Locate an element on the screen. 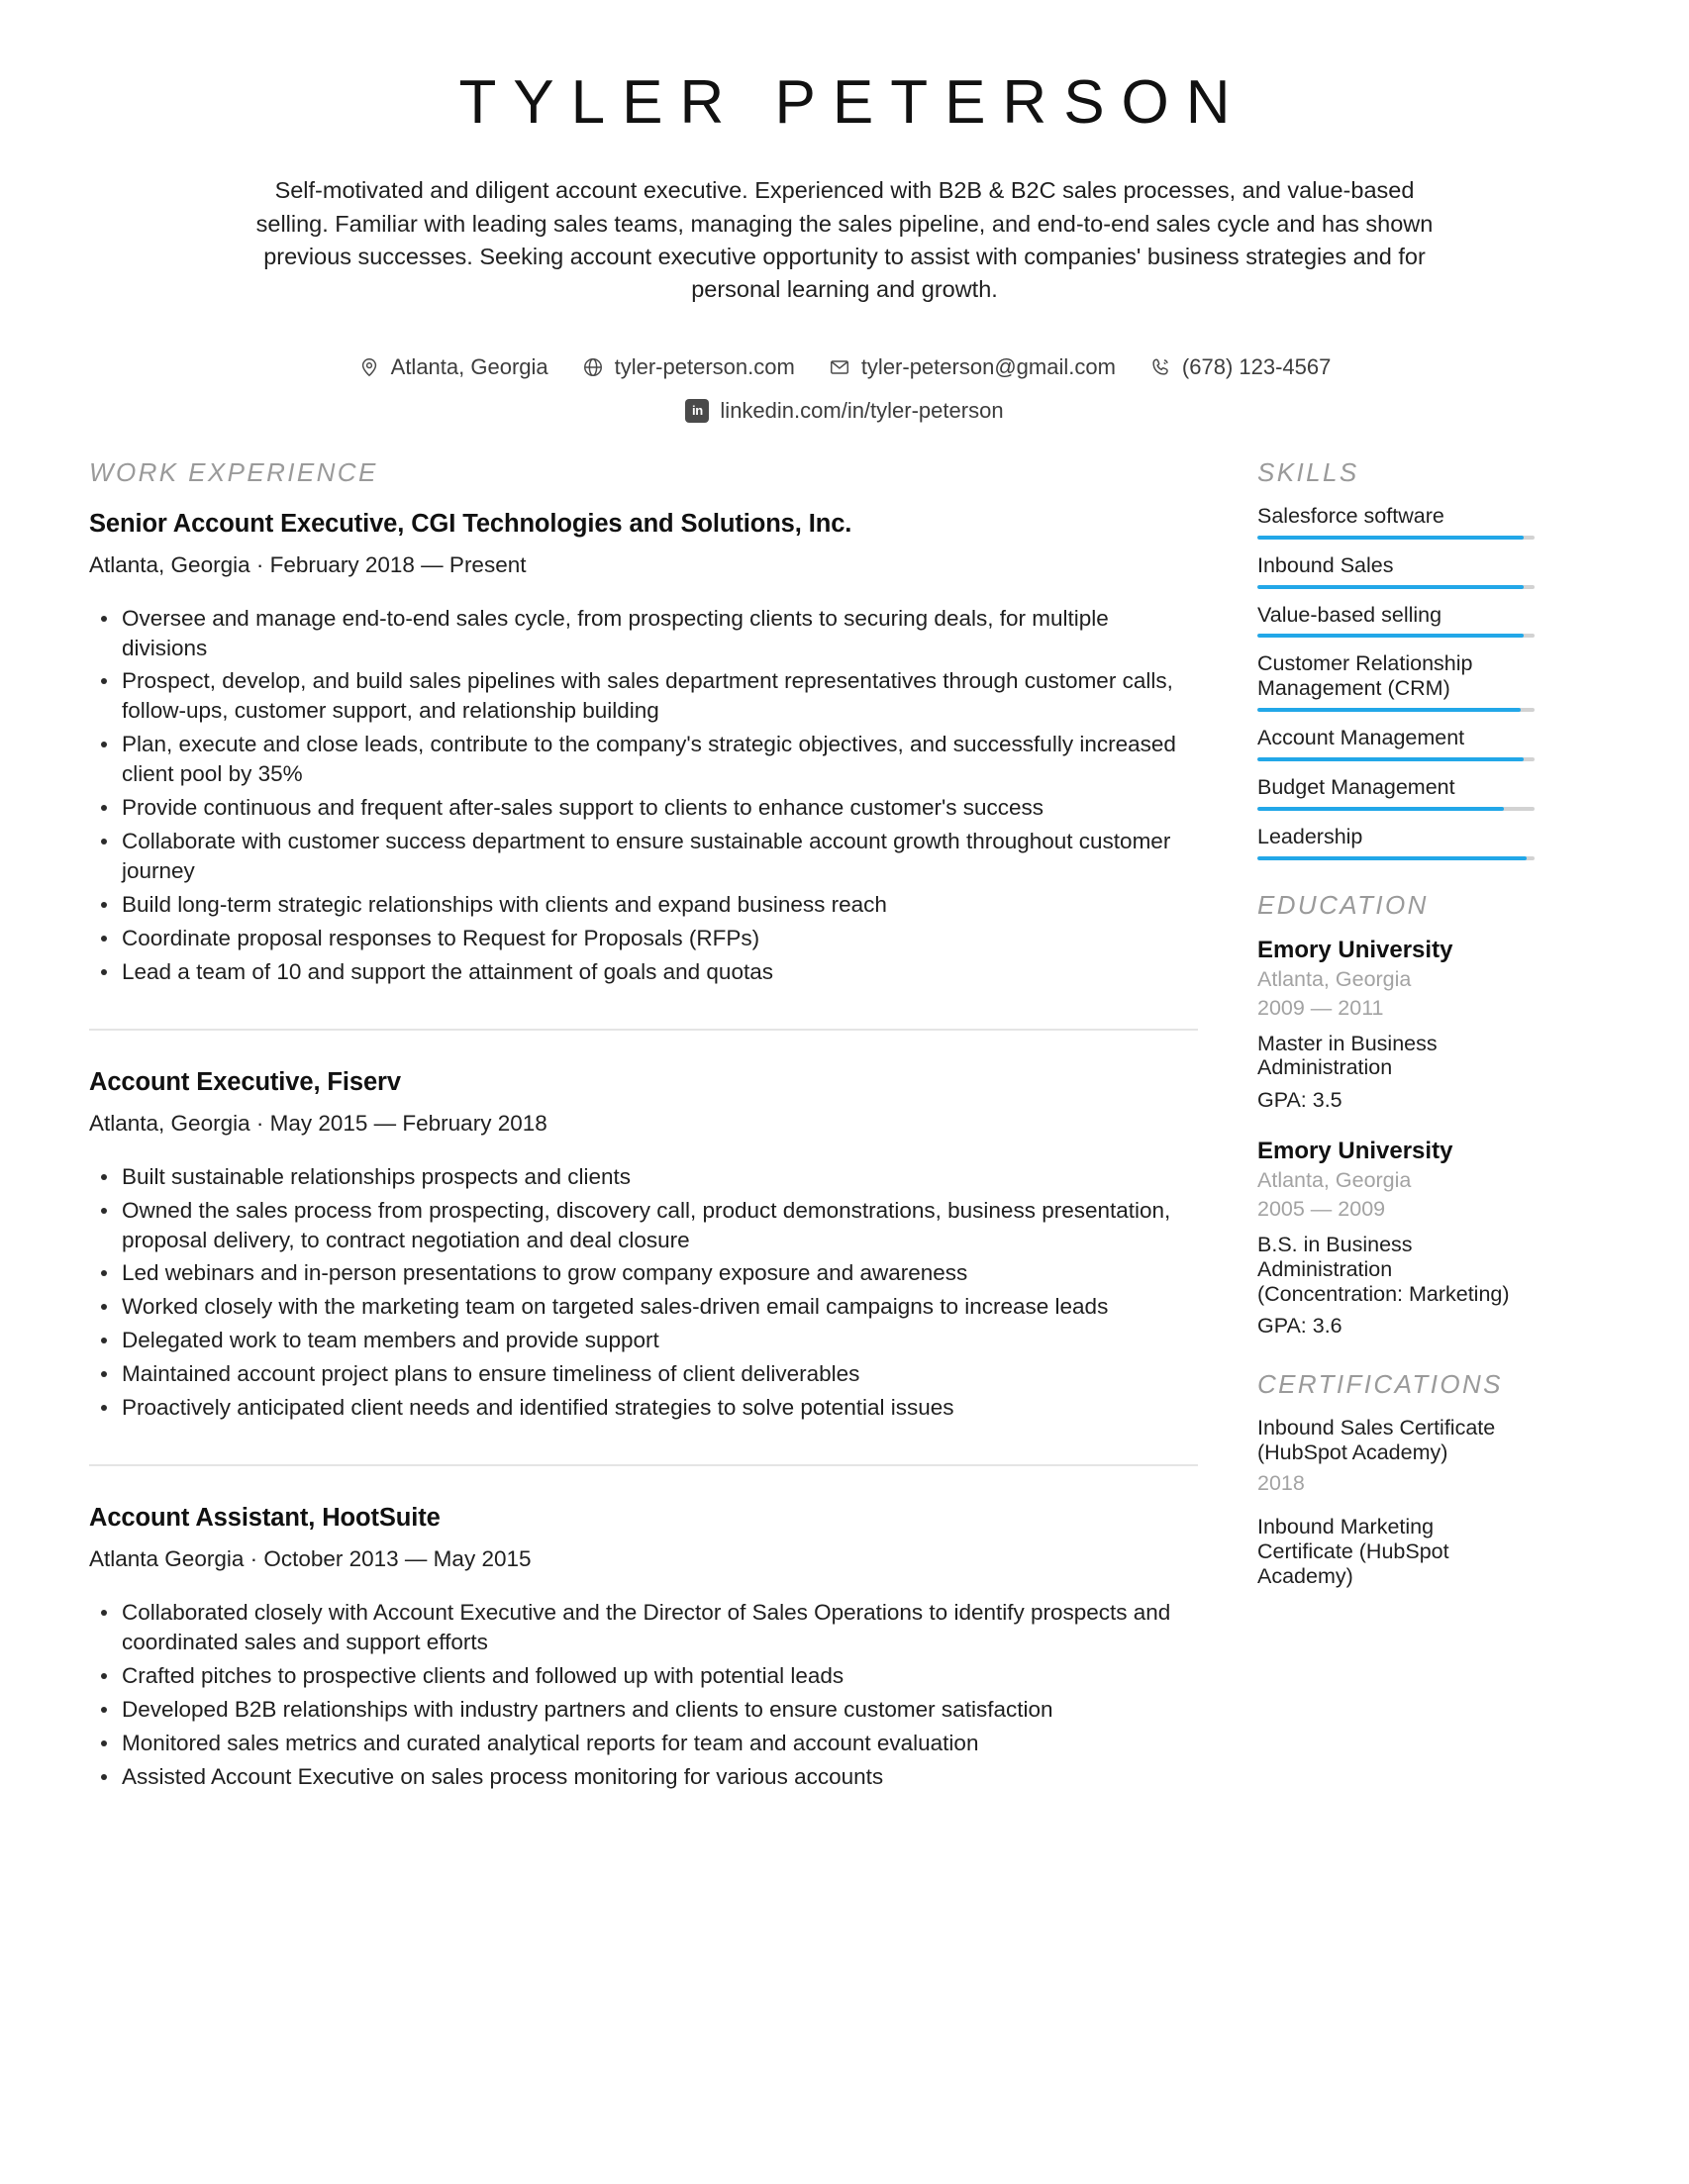 The image size is (1689, 2184). envelope-icon is located at coordinates (839, 367).